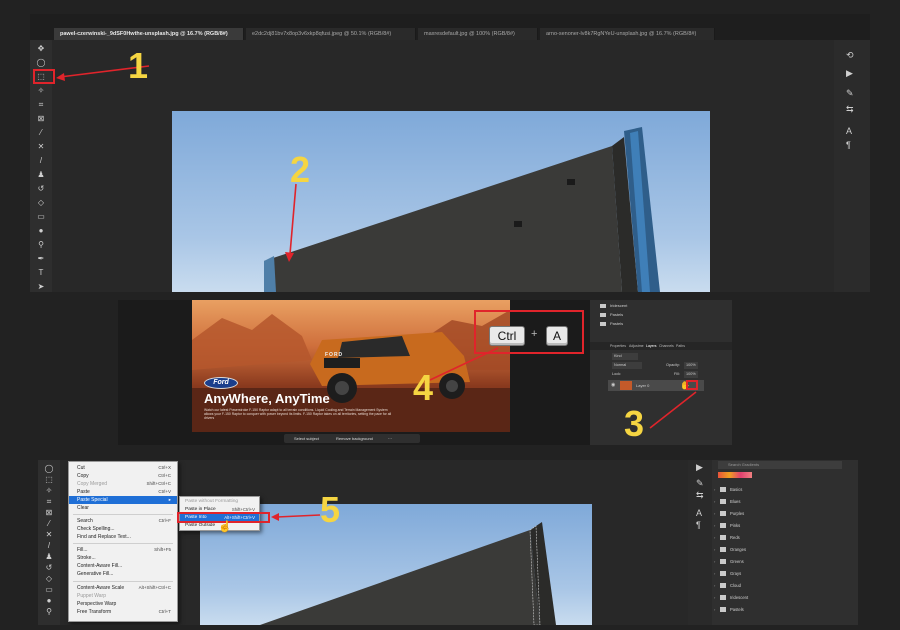 The width and height of the screenshot is (900, 630). Describe the element at coordinates (41, 272) in the screenshot. I see `type-tool-icon: T` at that location.